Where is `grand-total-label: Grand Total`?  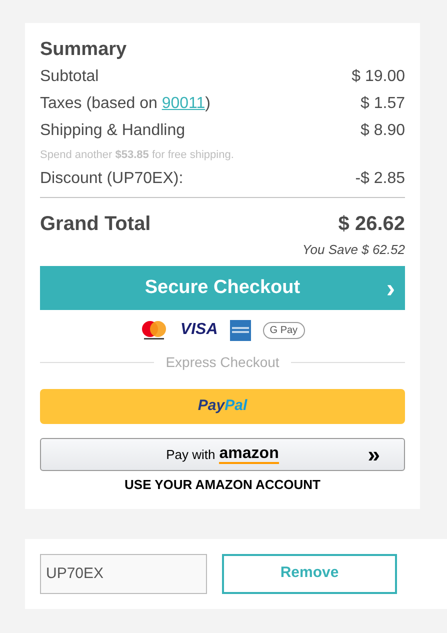 grand-total-label: Grand Total is located at coordinates (95, 224).